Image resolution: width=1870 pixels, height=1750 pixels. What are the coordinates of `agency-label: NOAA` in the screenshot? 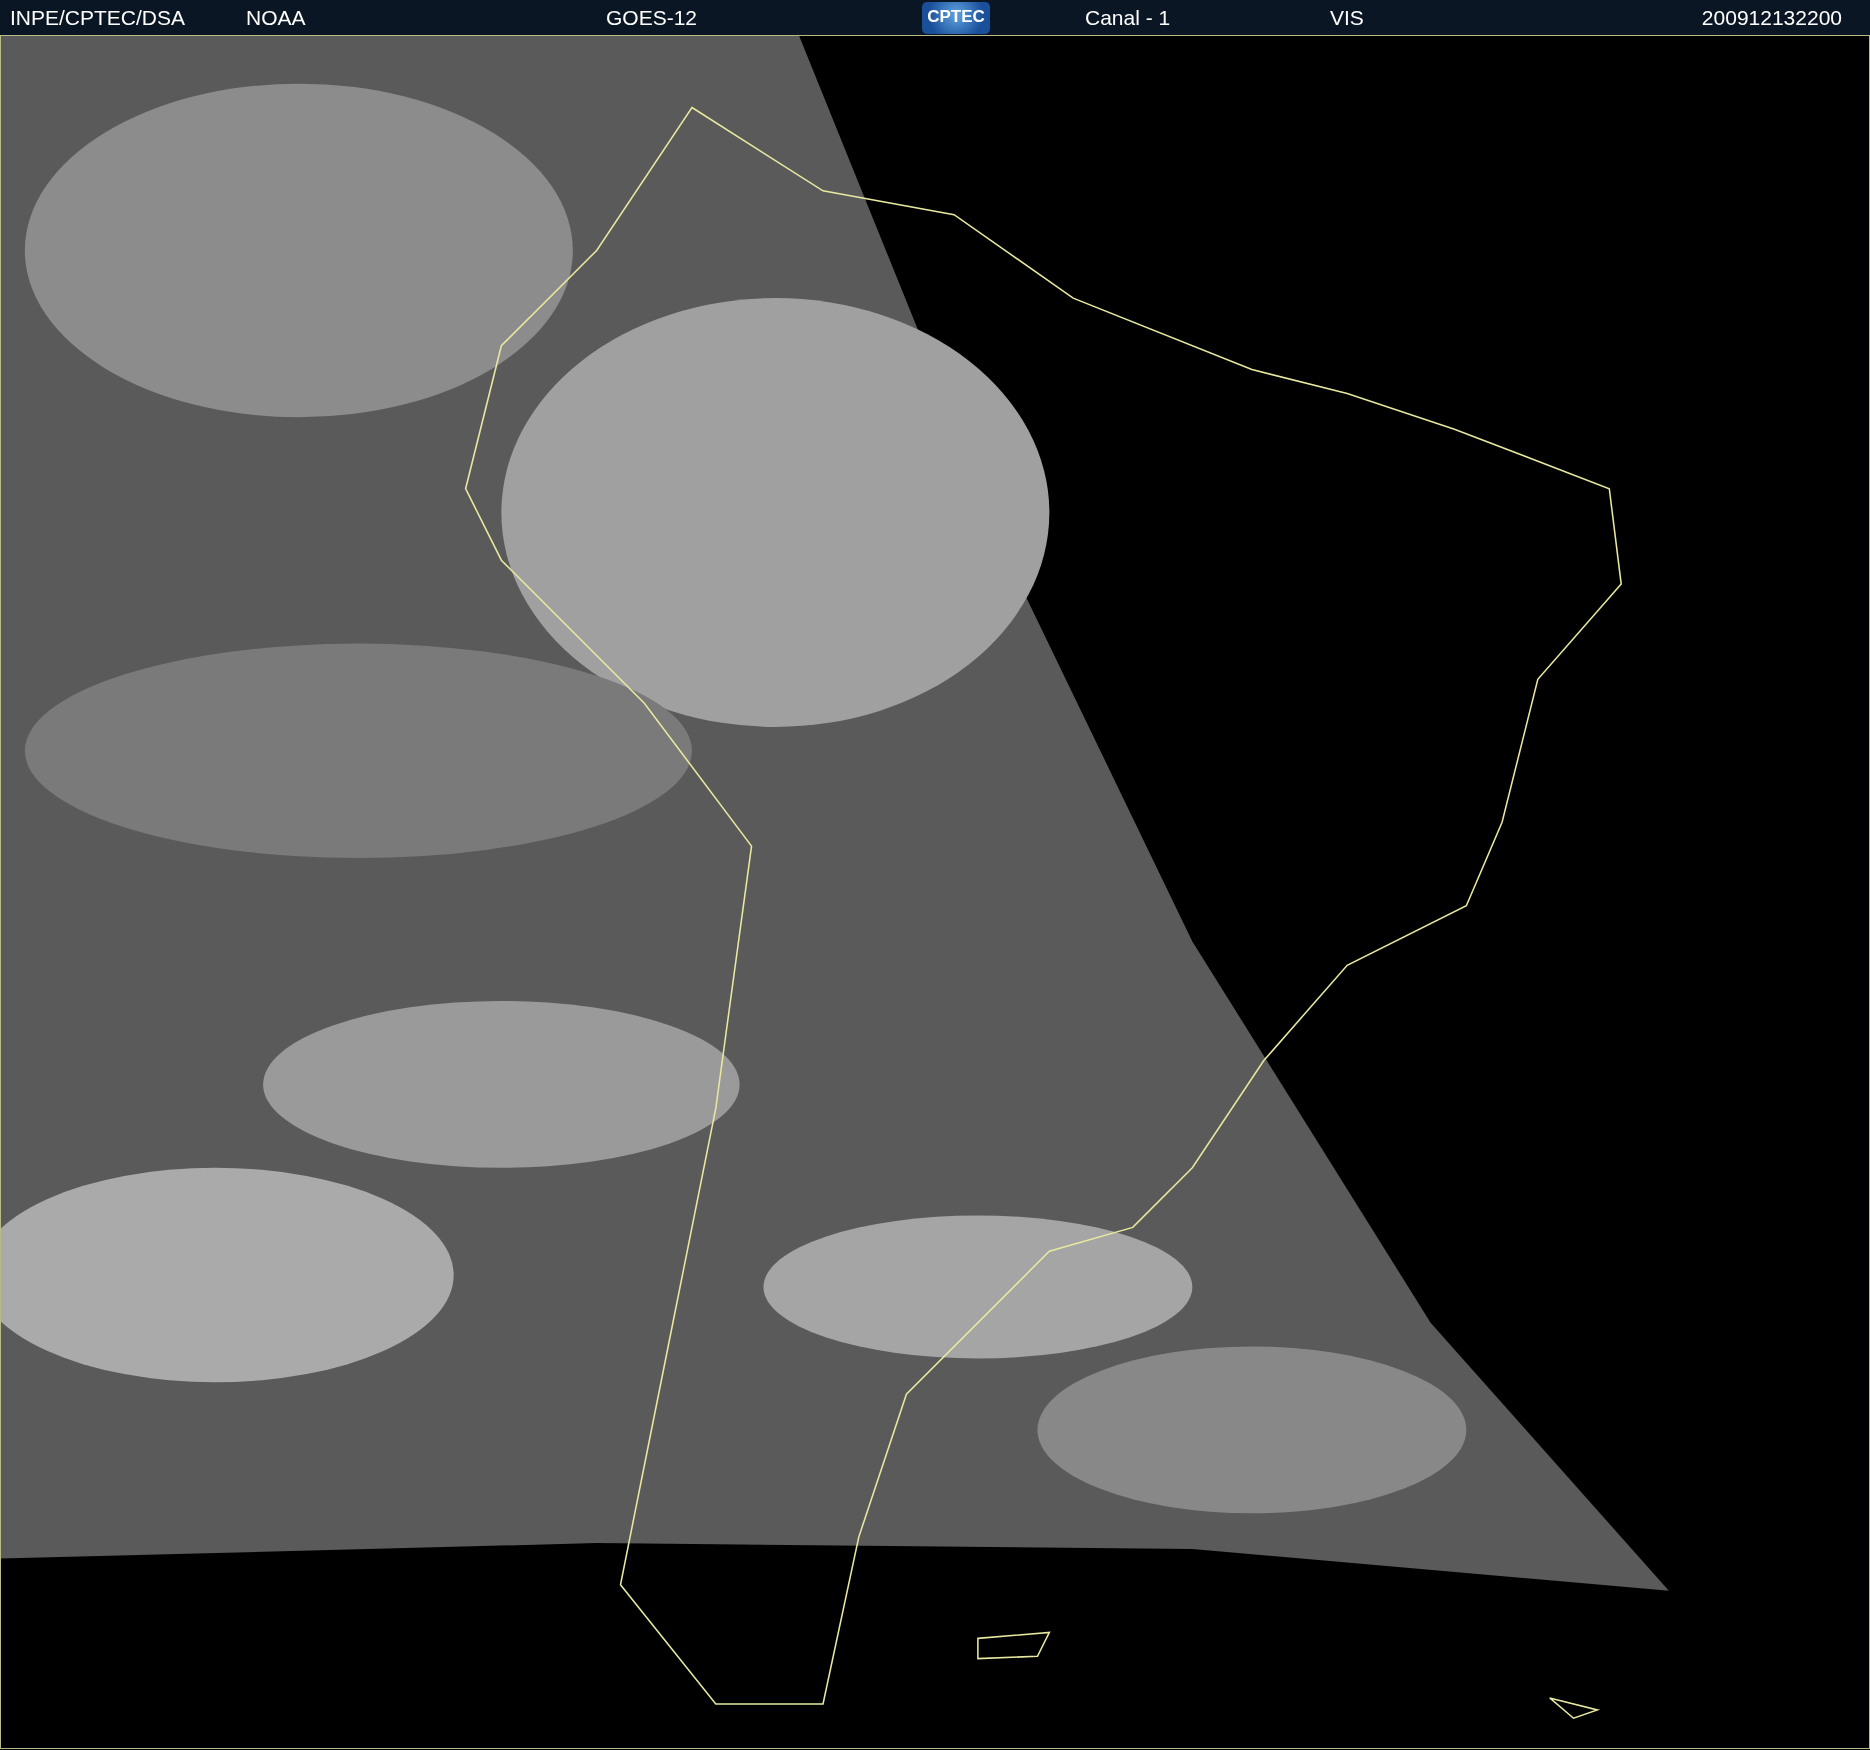 It's located at (276, 17).